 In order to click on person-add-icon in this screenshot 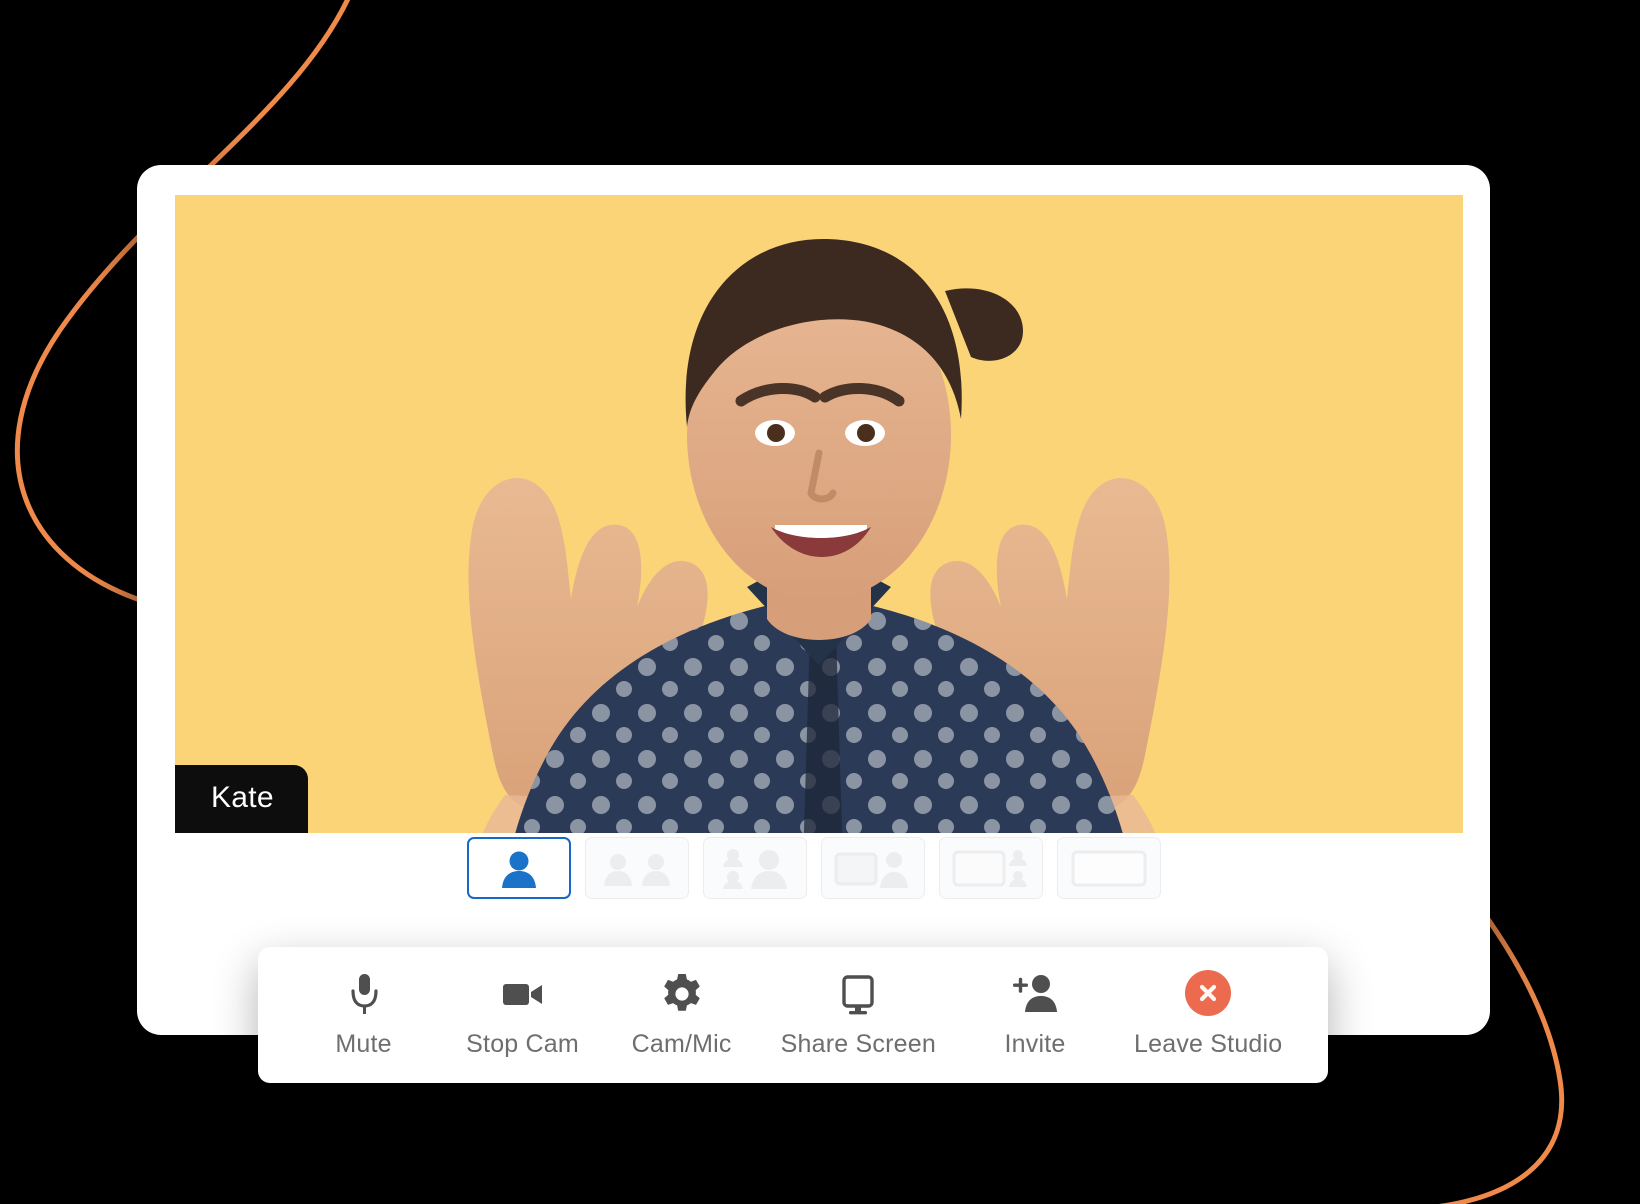, I will do `click(1035, 994)`.